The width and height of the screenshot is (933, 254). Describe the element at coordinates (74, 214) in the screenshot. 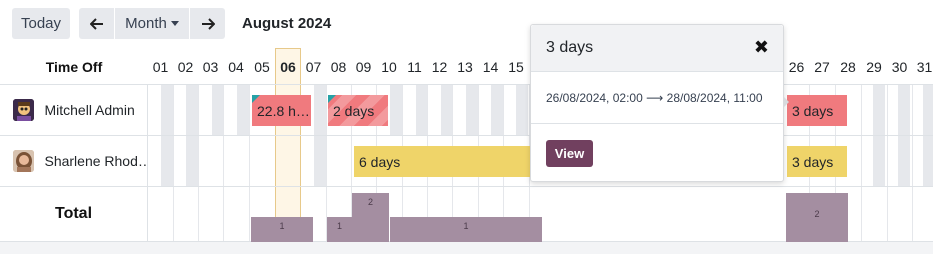

I see `total-label: Total` at that location.